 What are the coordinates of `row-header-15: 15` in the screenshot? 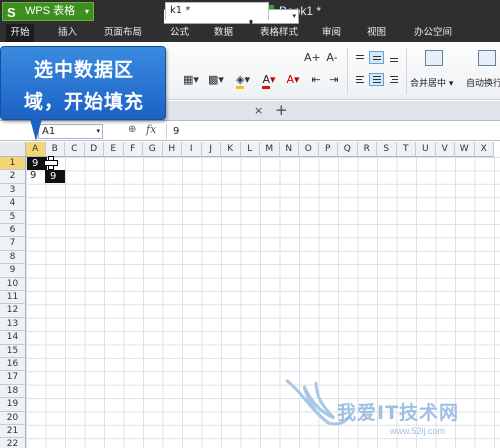 It's located at (13, 351).